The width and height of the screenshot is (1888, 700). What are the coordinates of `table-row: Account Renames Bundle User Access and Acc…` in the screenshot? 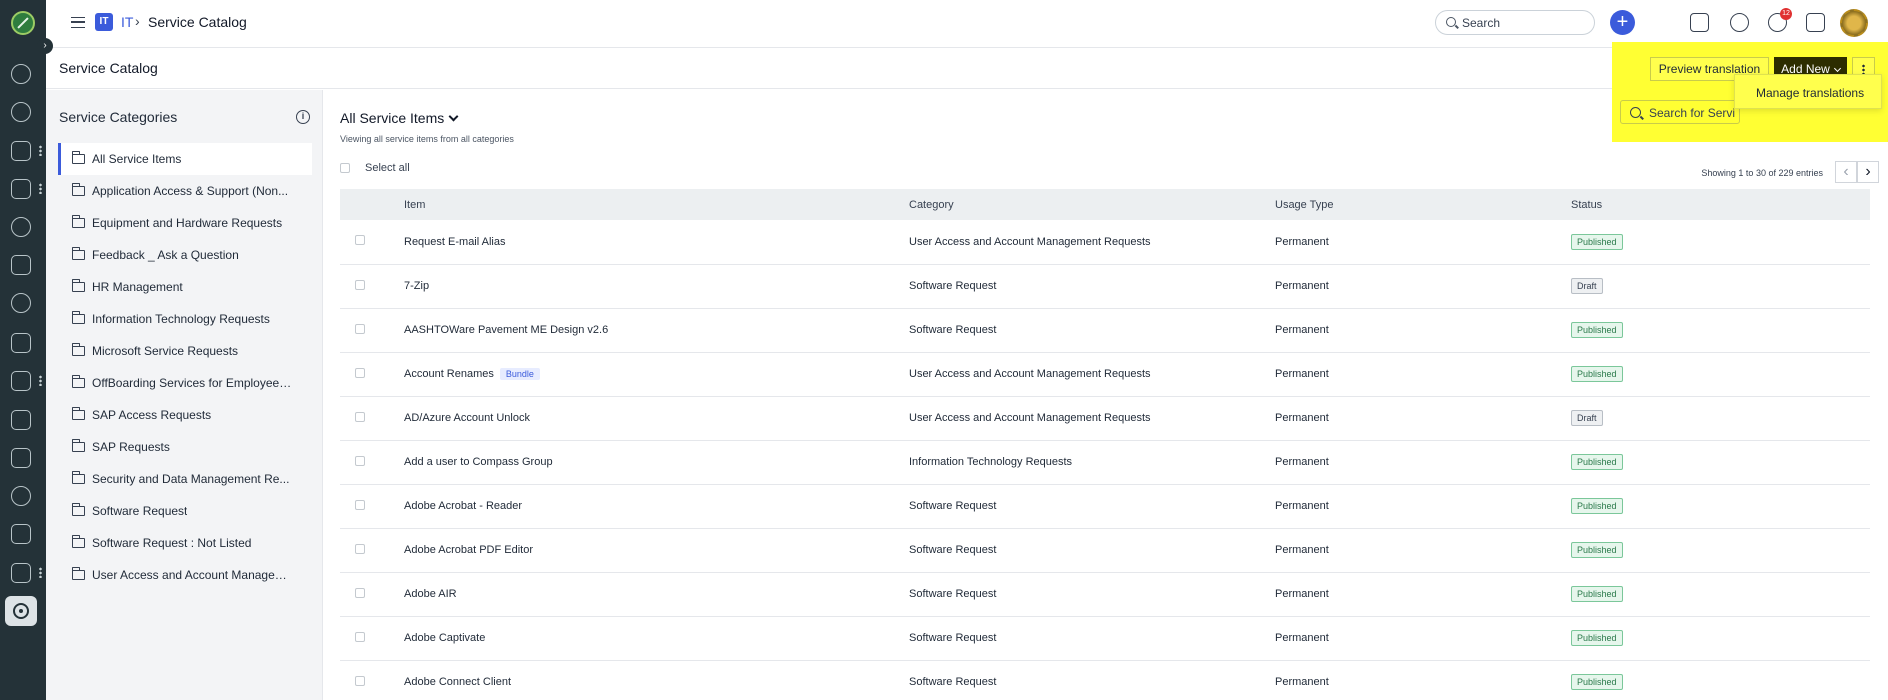 It's located at (1105, 374).